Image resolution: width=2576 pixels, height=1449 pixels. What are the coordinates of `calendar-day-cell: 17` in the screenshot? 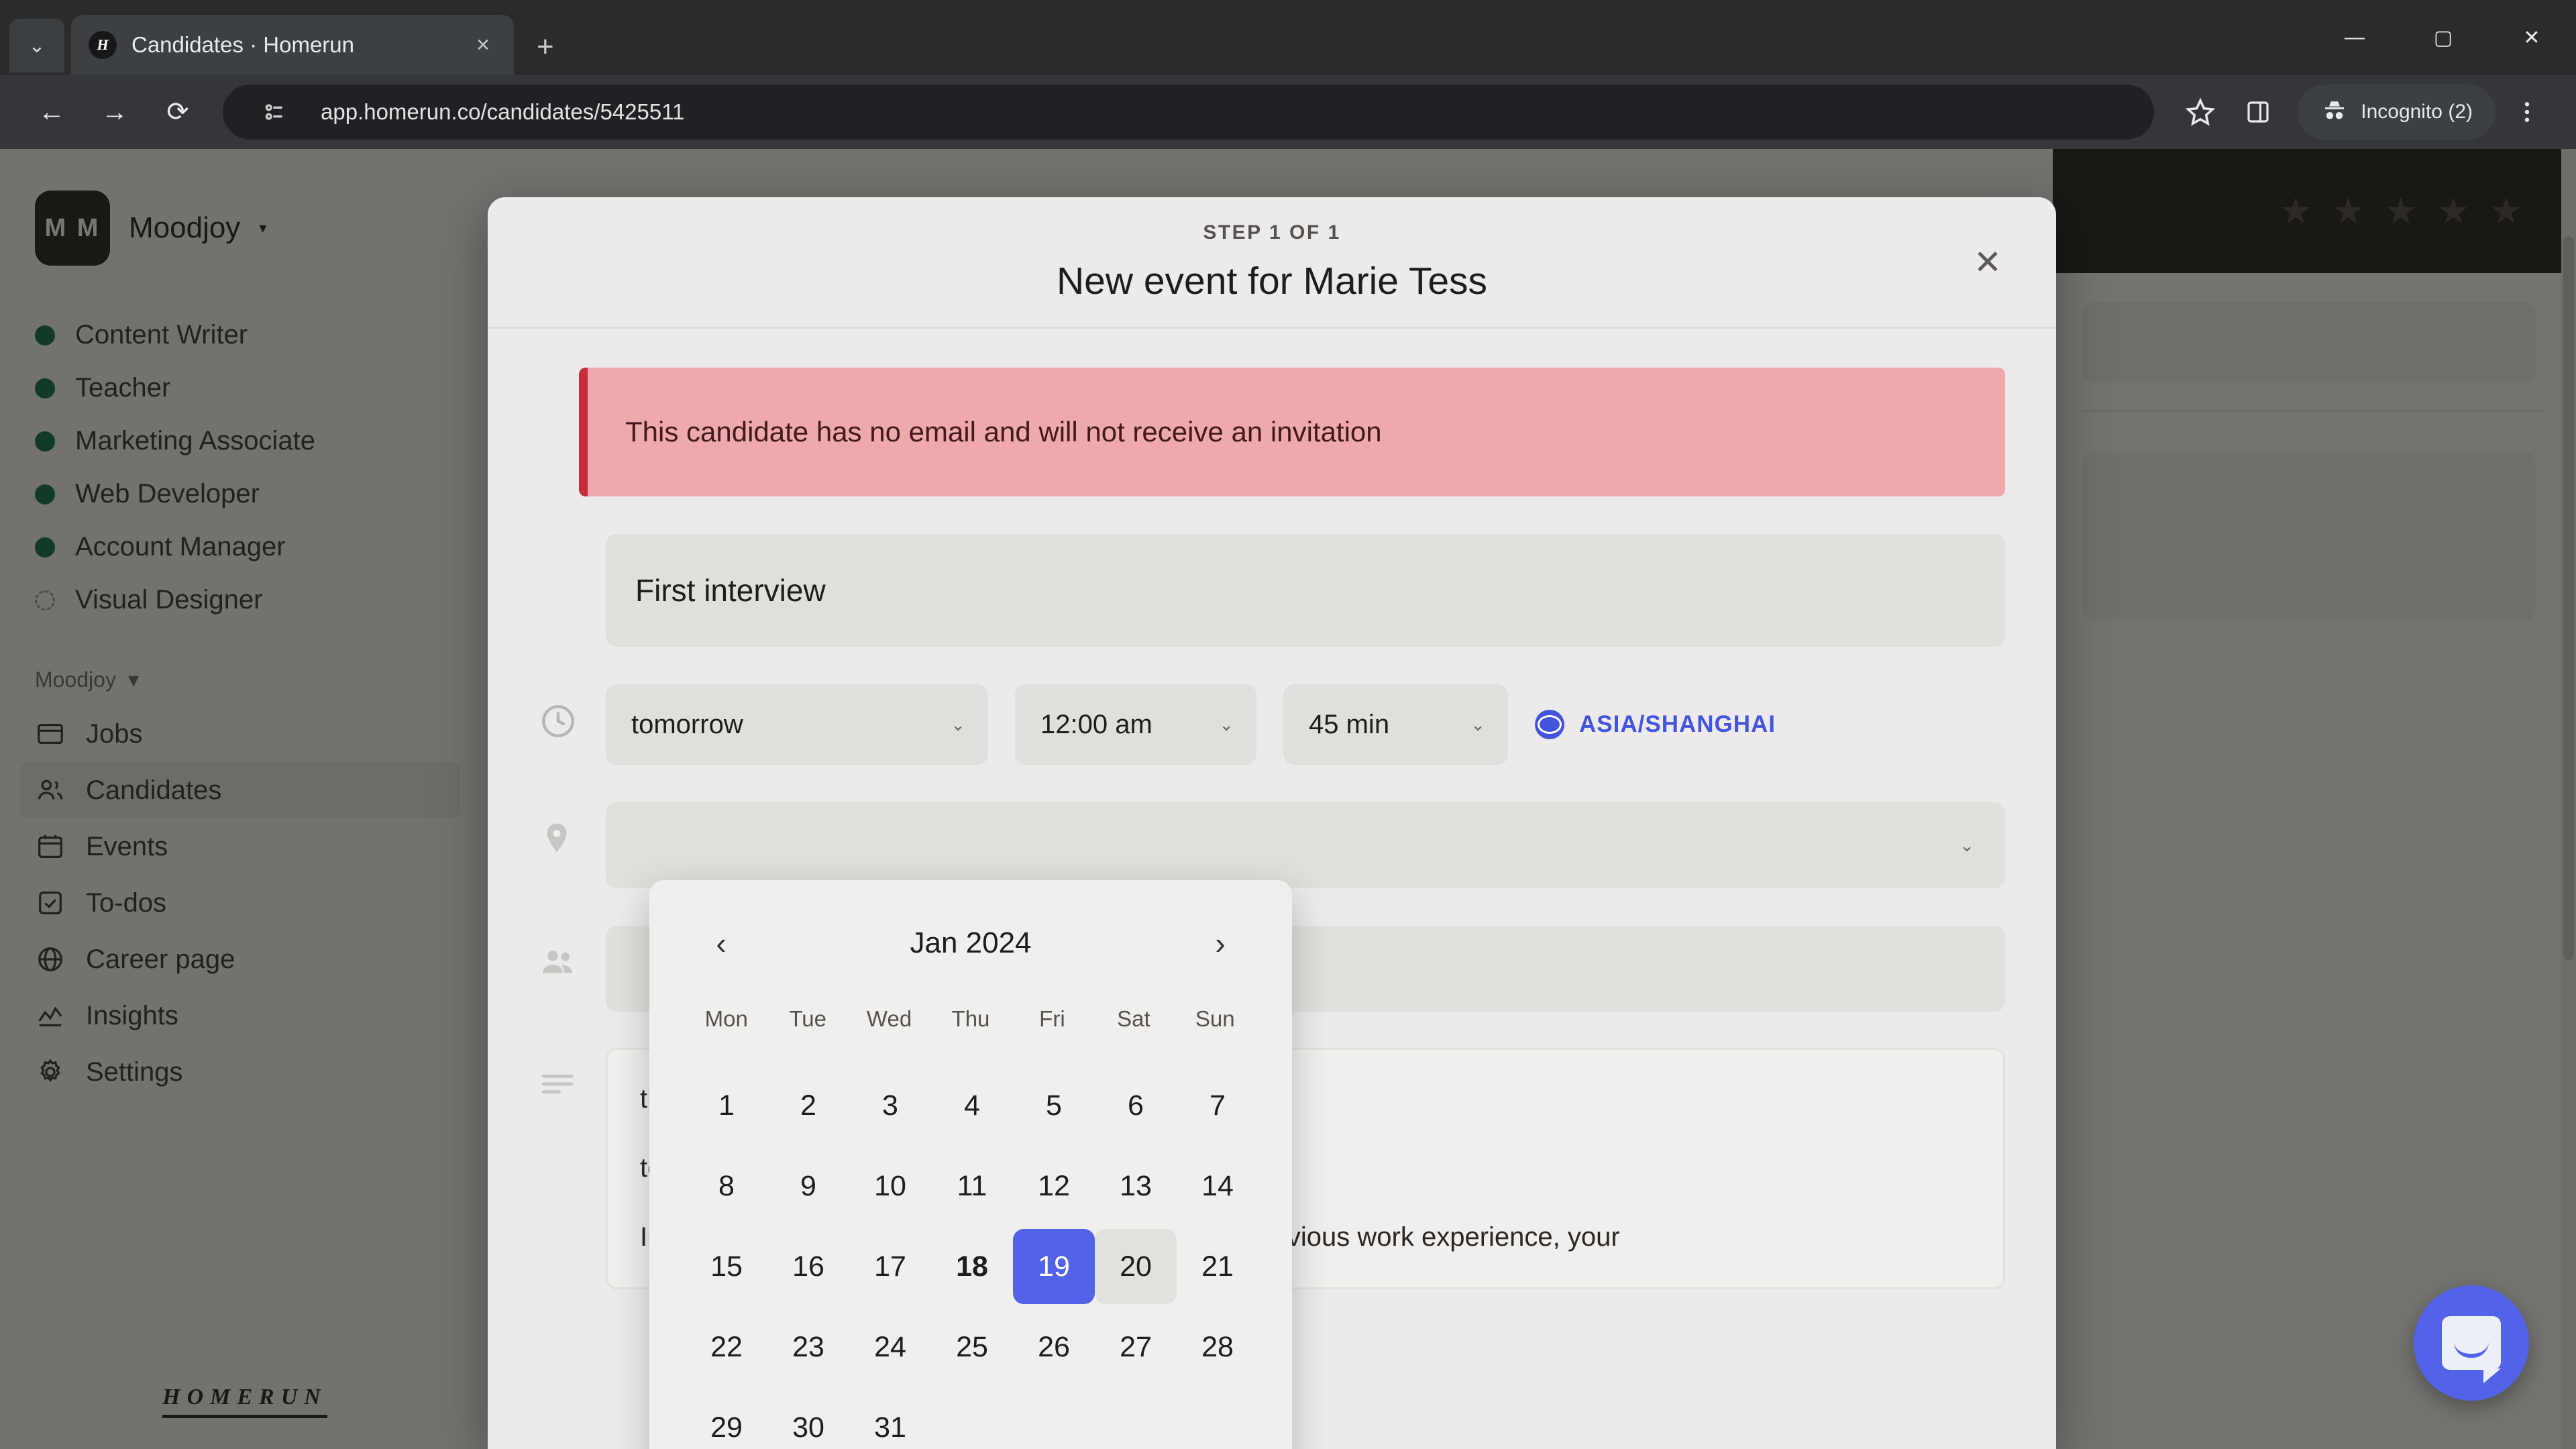 It's located at (890, 1266).